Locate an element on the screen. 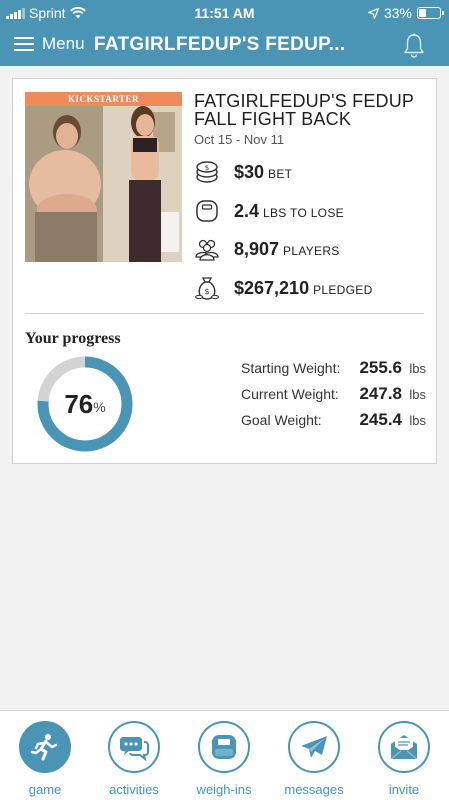 Image resolution: width=449 pixels, height=800 pixels. starting-weight-row: Starting Weight: 255.6 lbs is located at coordinates (333, 368).